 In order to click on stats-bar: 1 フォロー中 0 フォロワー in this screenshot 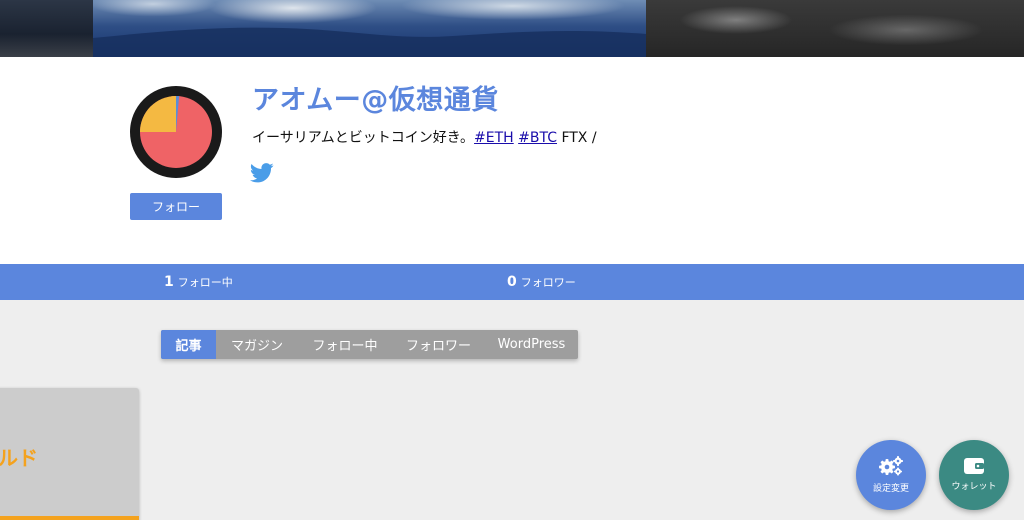, I will do `click(512, 282)`.